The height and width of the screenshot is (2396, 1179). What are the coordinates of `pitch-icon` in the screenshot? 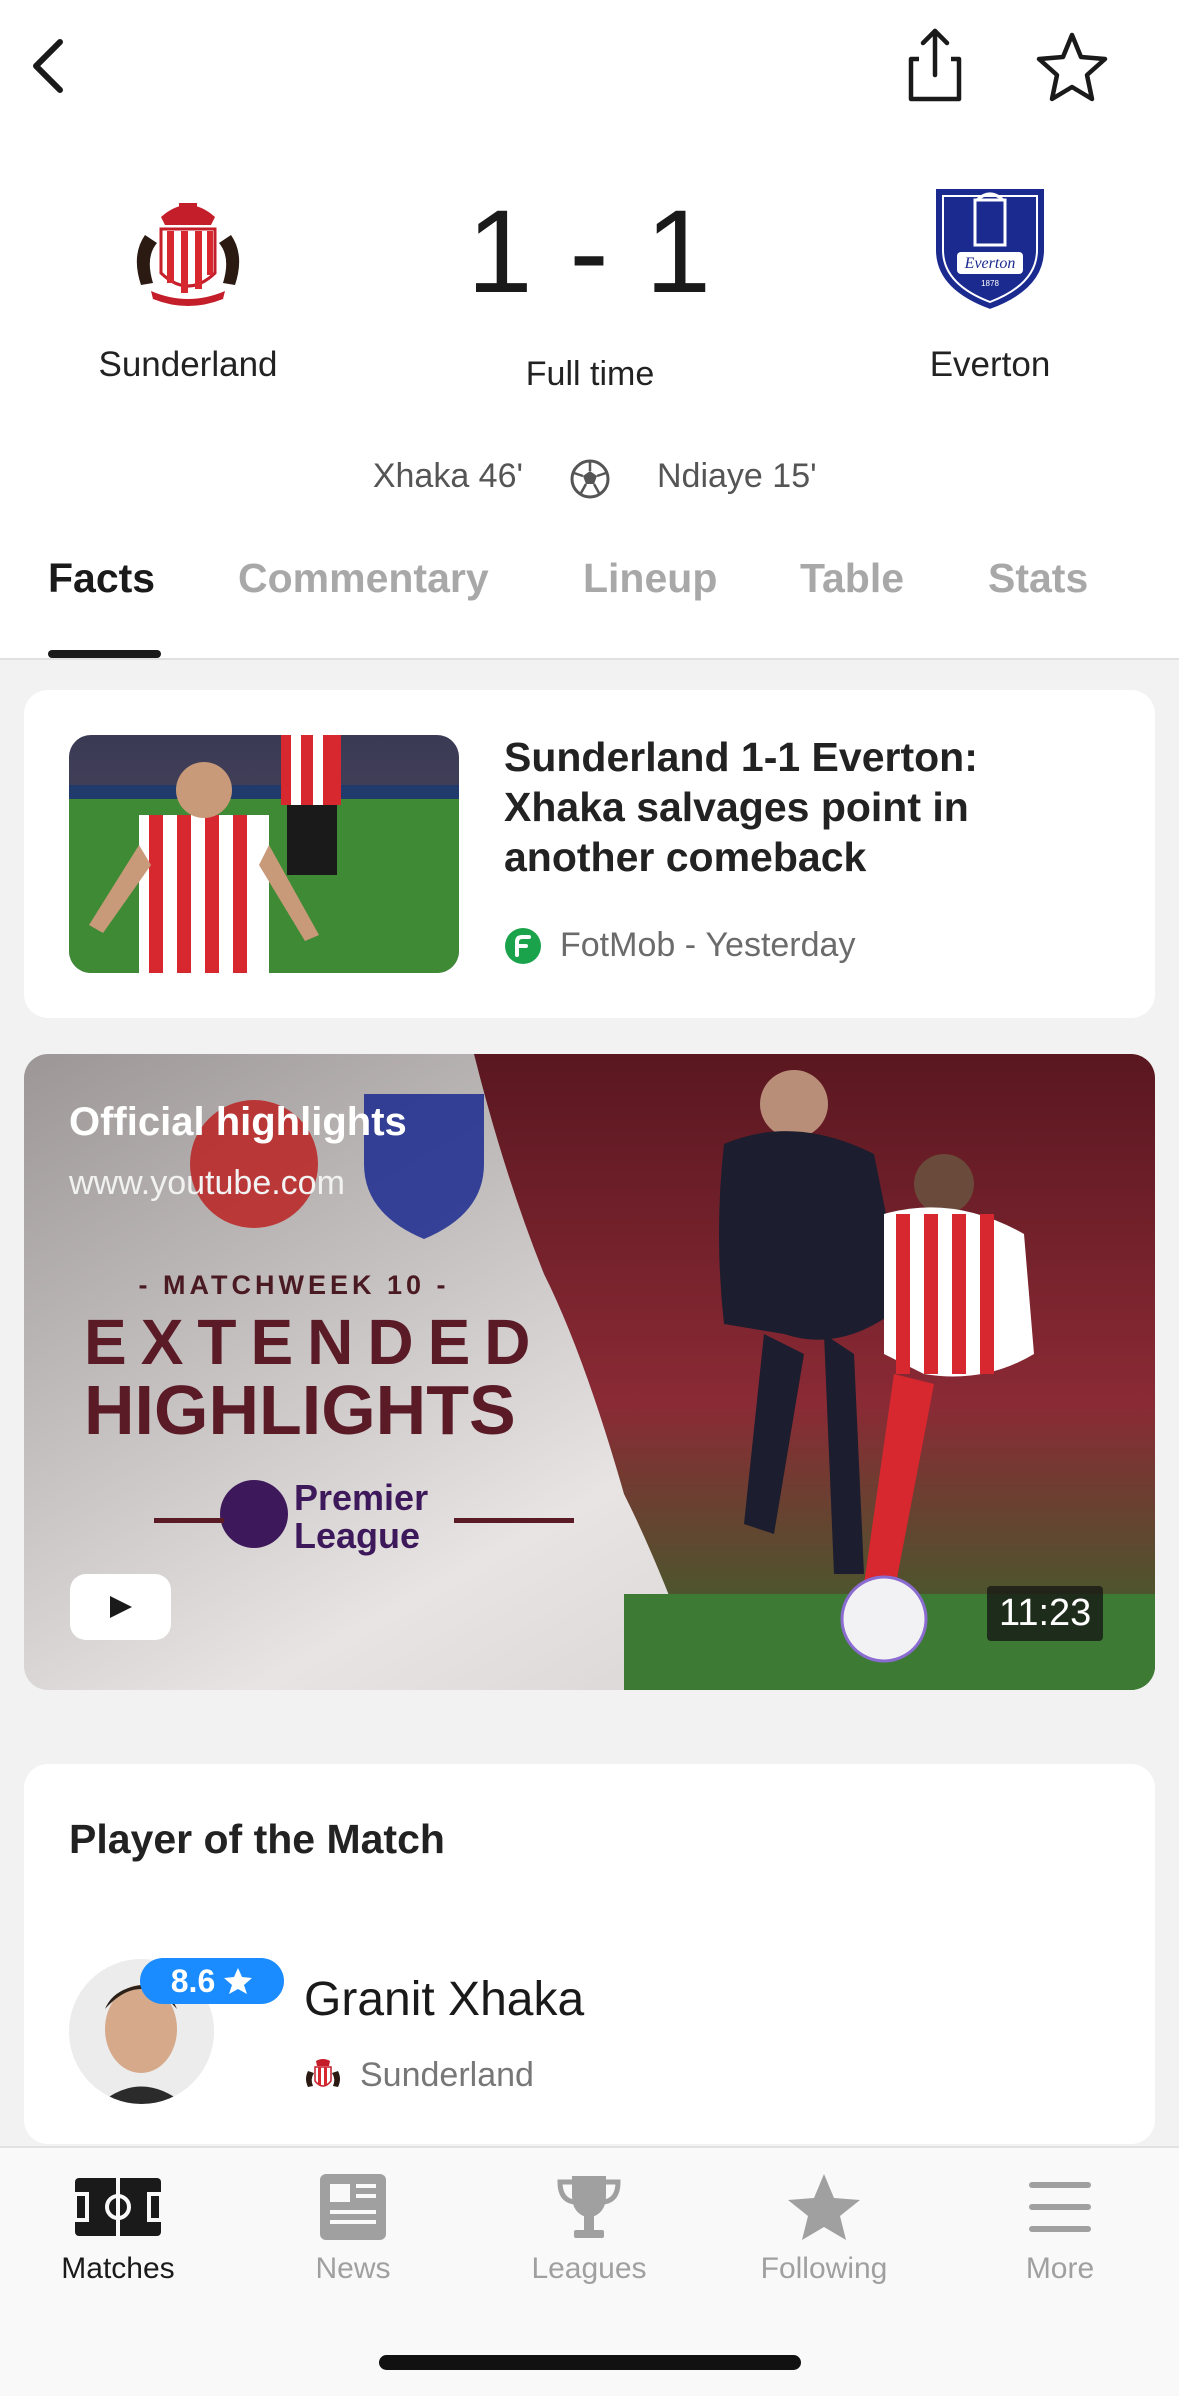 It's located at (118, 2207).